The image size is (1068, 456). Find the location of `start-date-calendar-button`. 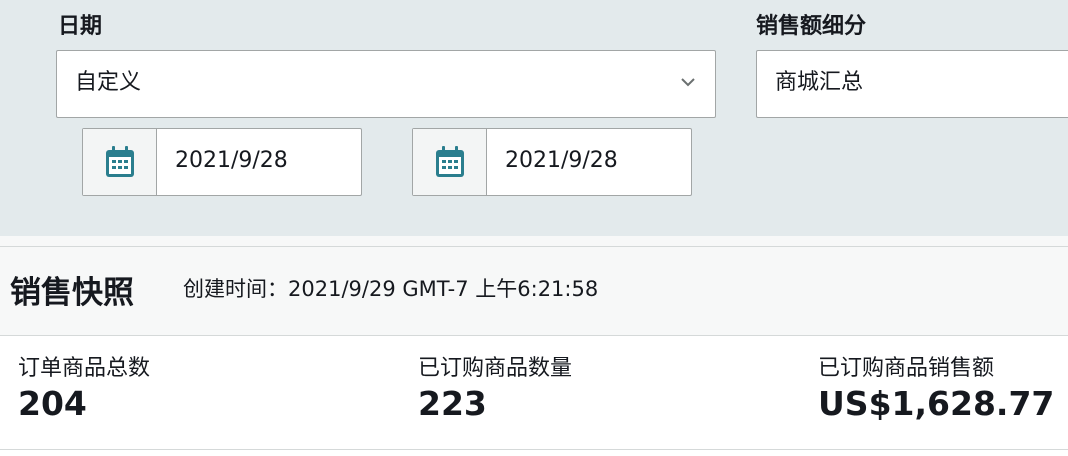

start-date-calendar-button is located at coordinates (120, 162).